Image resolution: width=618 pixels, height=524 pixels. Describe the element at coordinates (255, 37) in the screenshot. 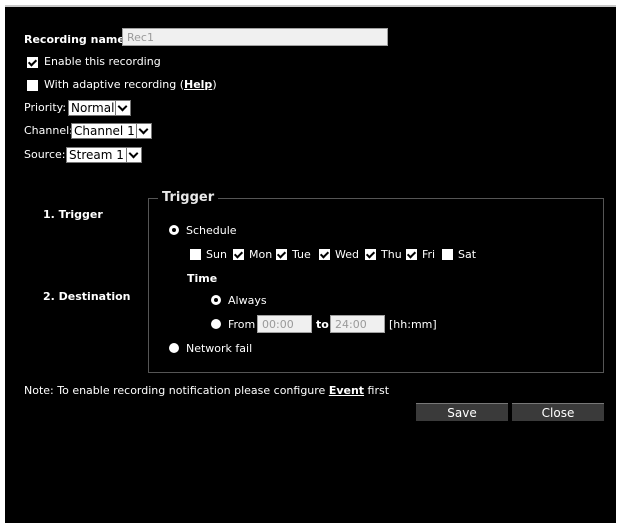

I see `recording-name-input` at that location.